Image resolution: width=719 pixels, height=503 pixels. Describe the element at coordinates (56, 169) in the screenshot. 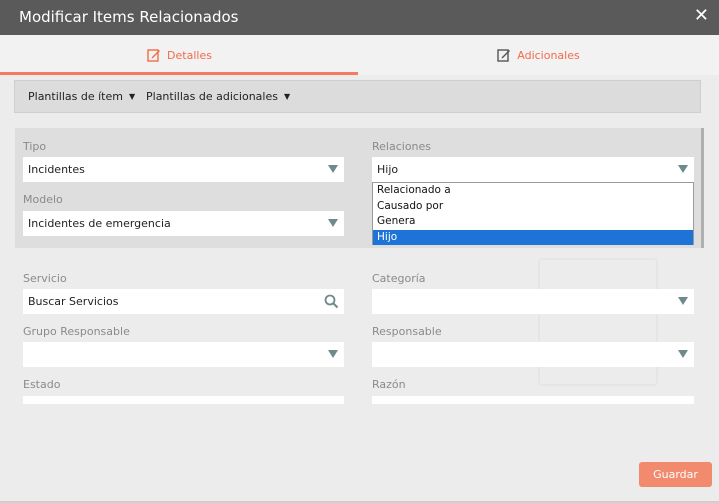

I see `tipo-value: Incidentes` at that location.